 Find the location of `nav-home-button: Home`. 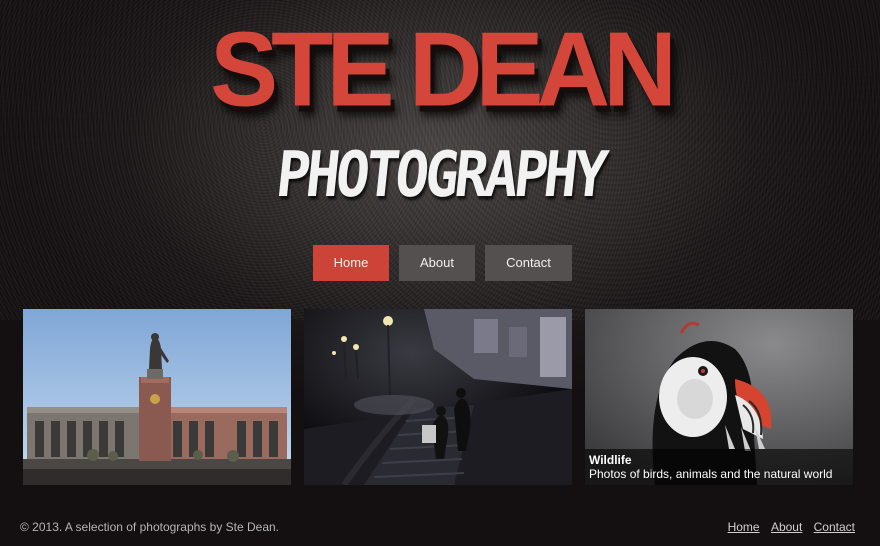

nav-home-button: Home is located at coordinates (351, 263).